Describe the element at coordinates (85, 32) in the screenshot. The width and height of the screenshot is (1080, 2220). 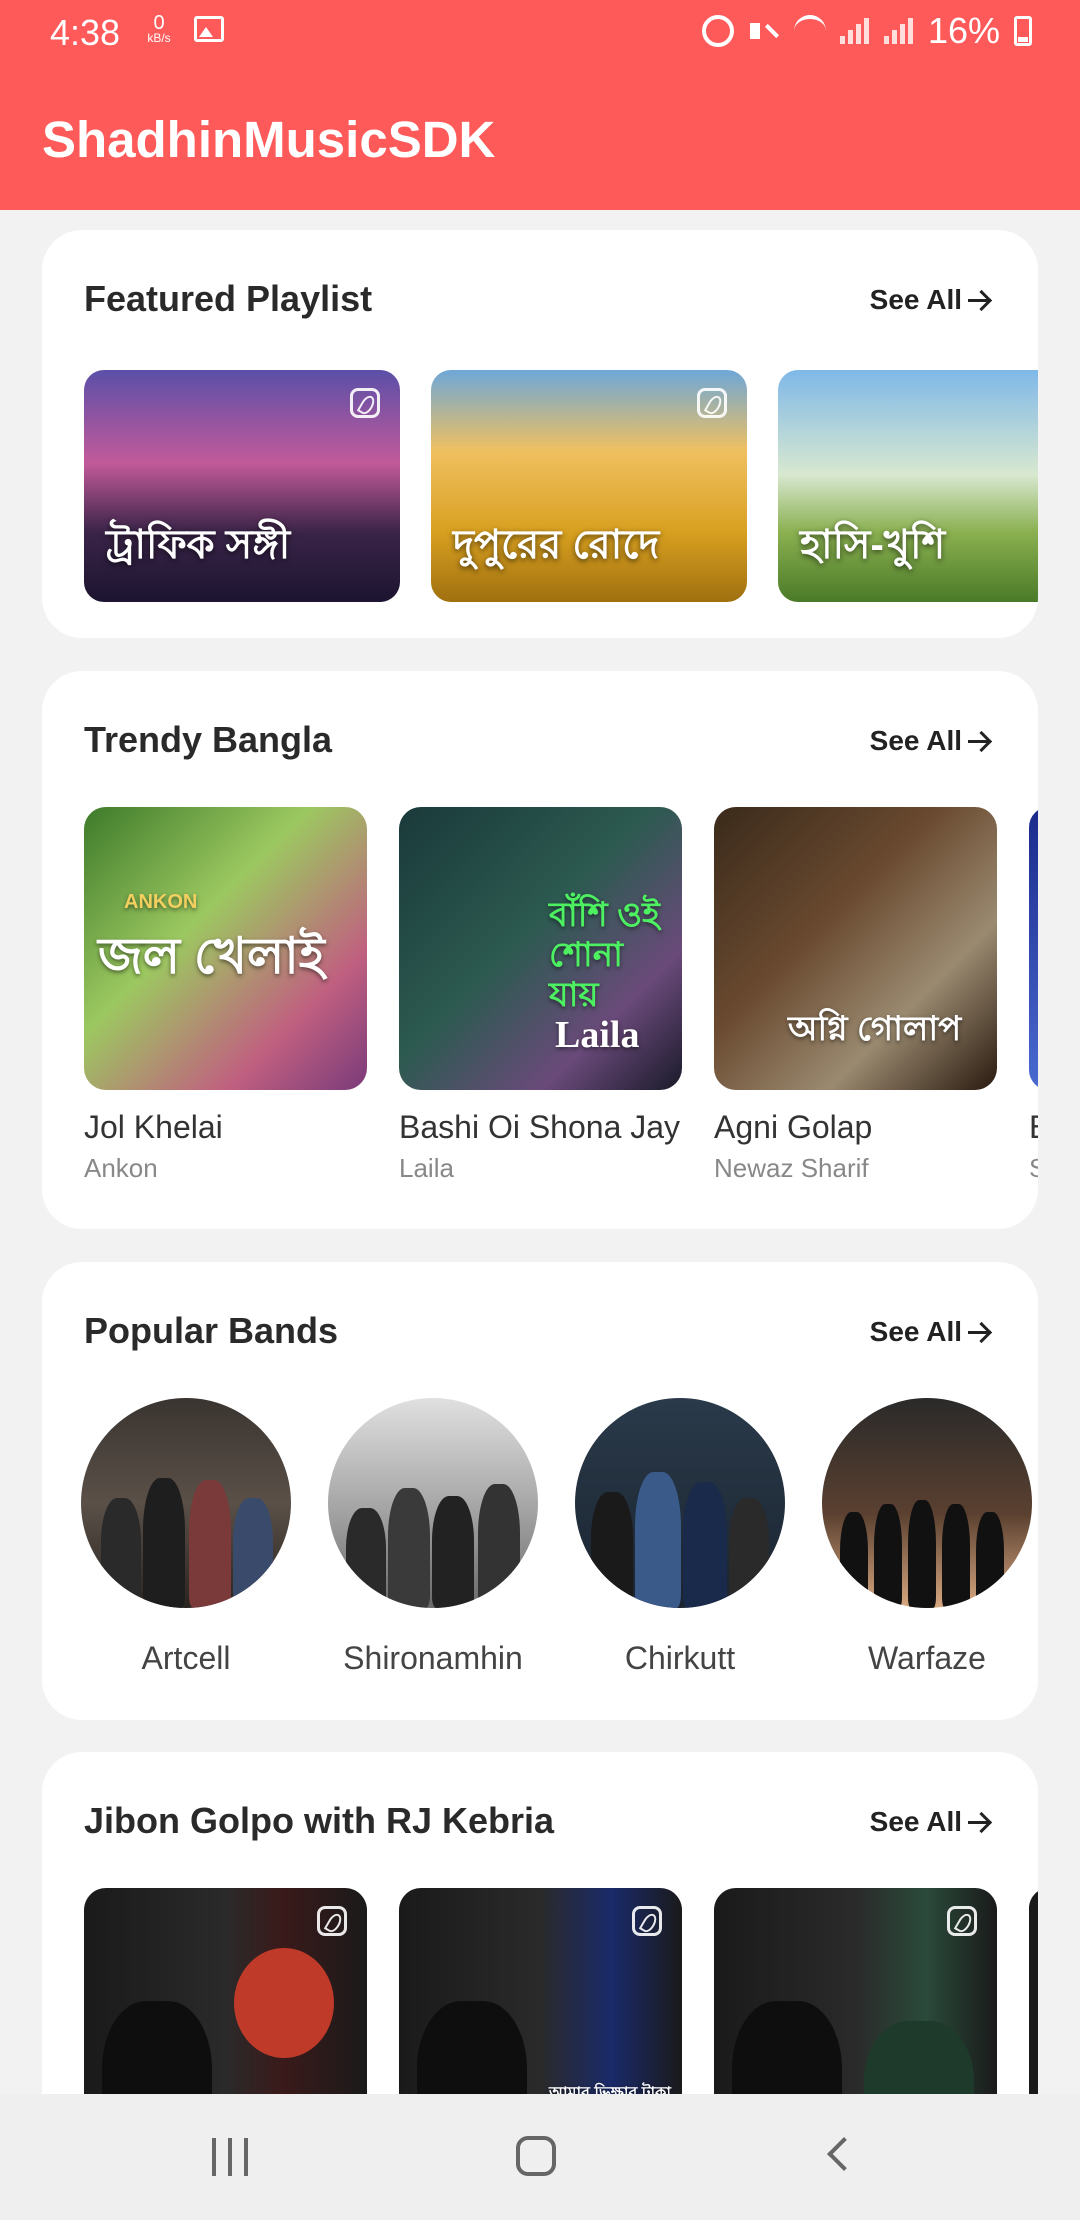
I see `status-time: 4:38` at that location.